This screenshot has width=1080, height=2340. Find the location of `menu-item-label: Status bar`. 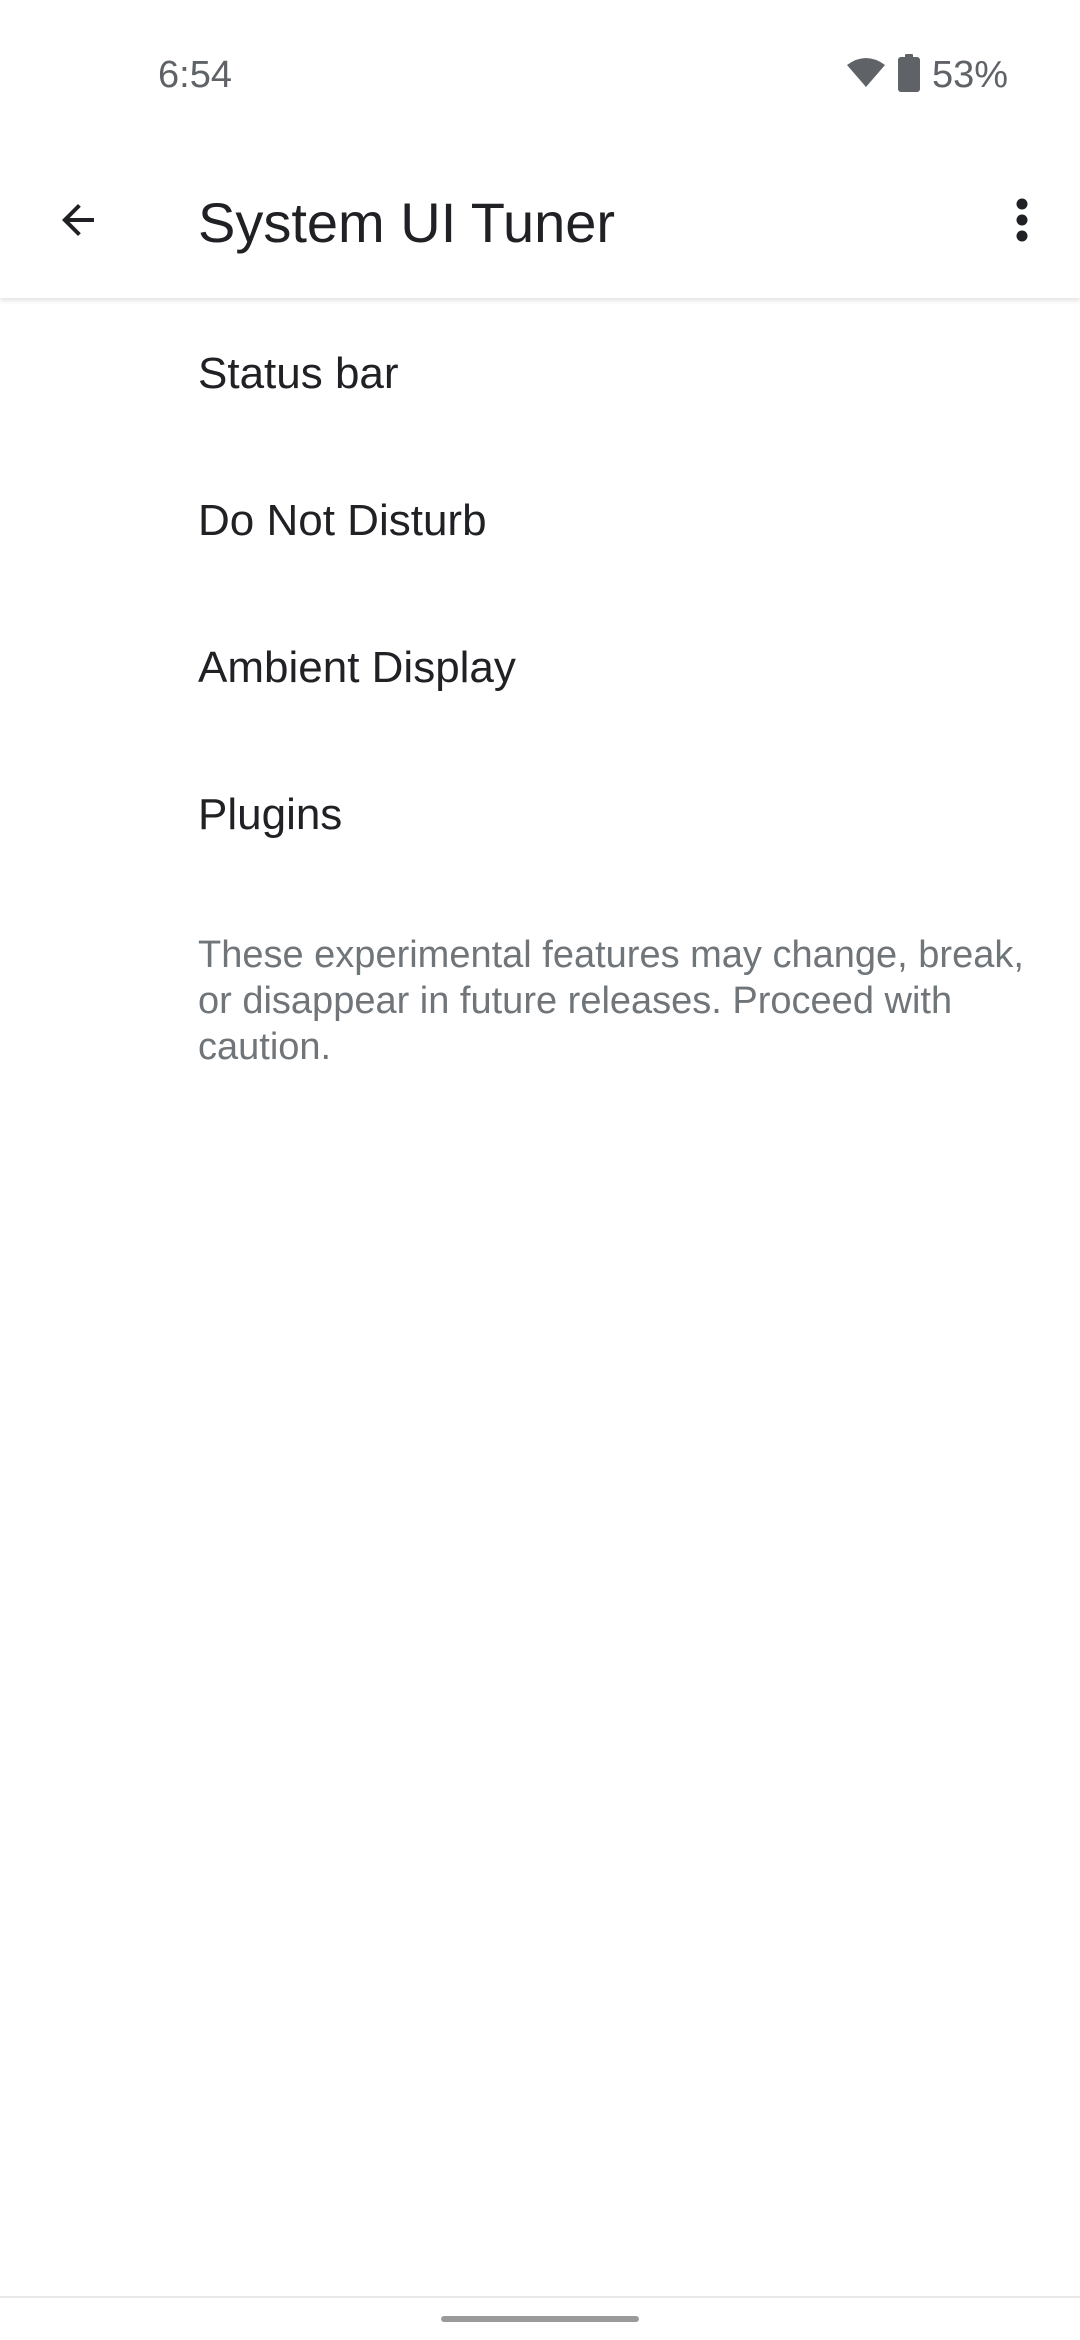

menu-item-label: Status bar is located at coordinates (298, 373).